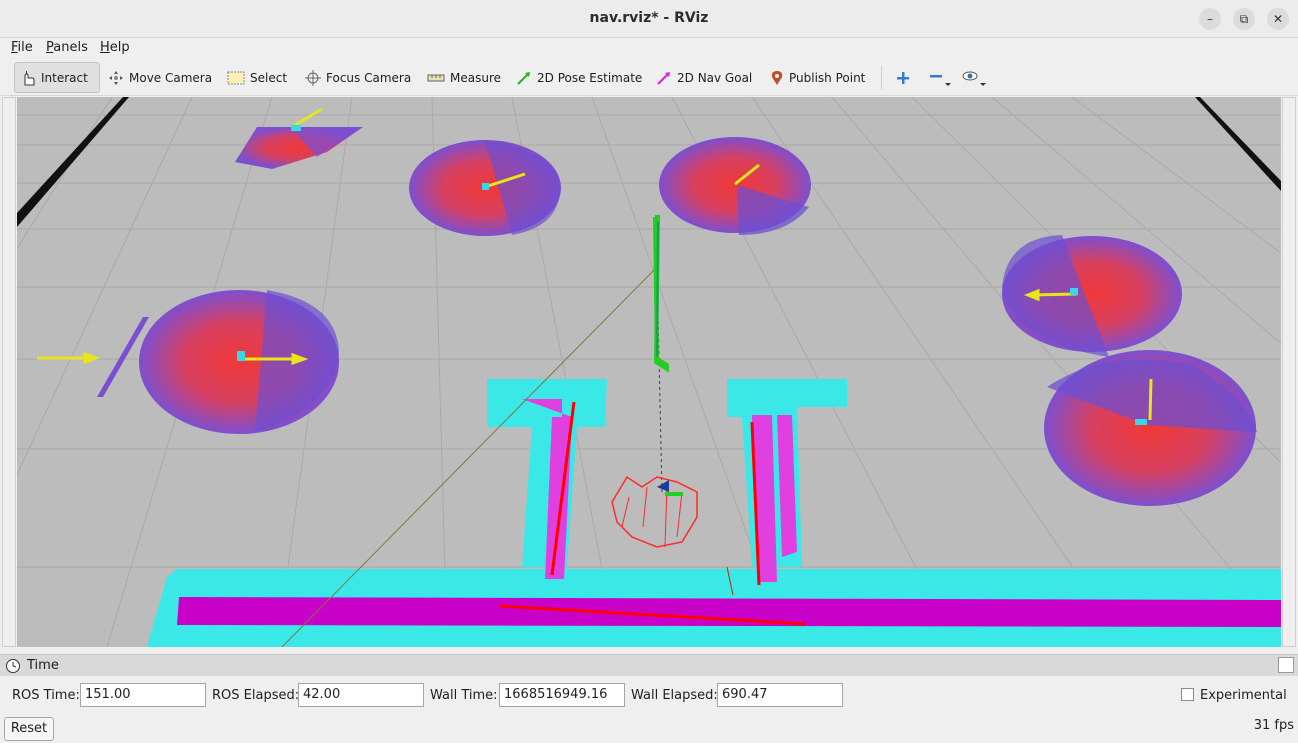  What do you see at coordinates (881, 78) in the screenshot?
I see `toolbar-separator` at bounding box center [881, 78].